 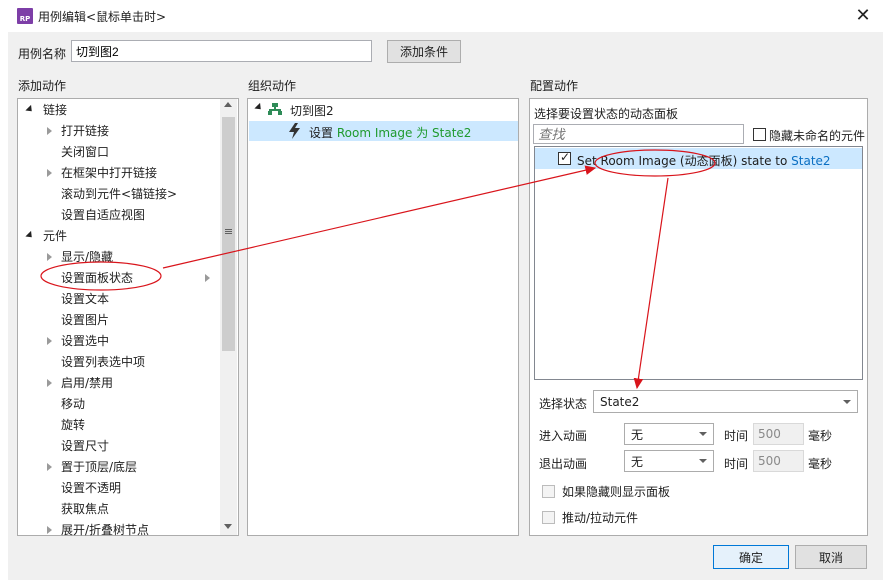 What do you see at coordinates (42, 86) in the screenshot?
I see `add-action-title: 添加动作` at bounding box center [42, 86].